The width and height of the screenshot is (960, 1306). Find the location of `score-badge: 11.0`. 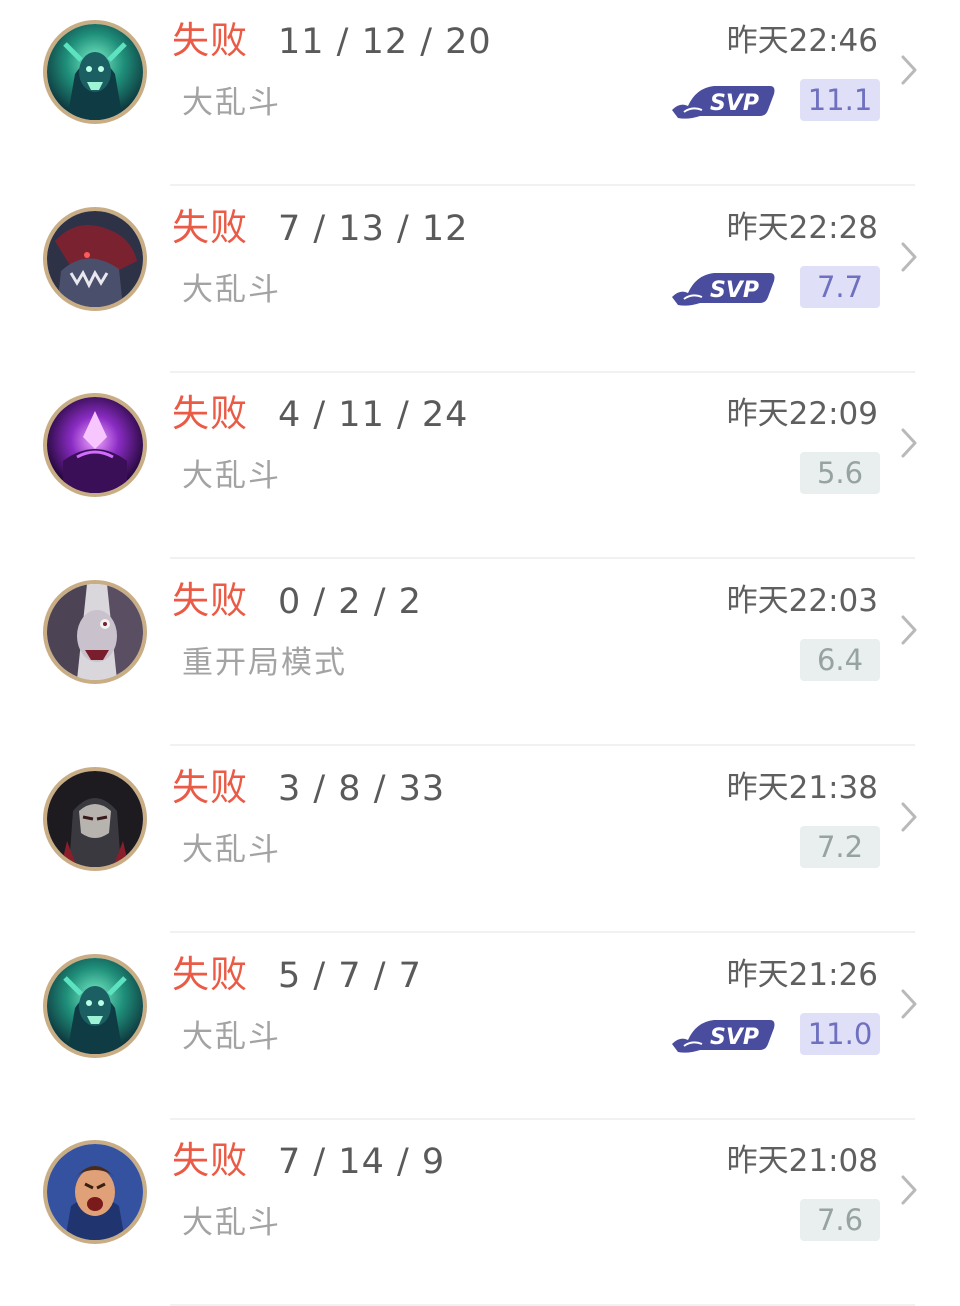

score-badge: 11.0 is located at coordinates (840, 1034).